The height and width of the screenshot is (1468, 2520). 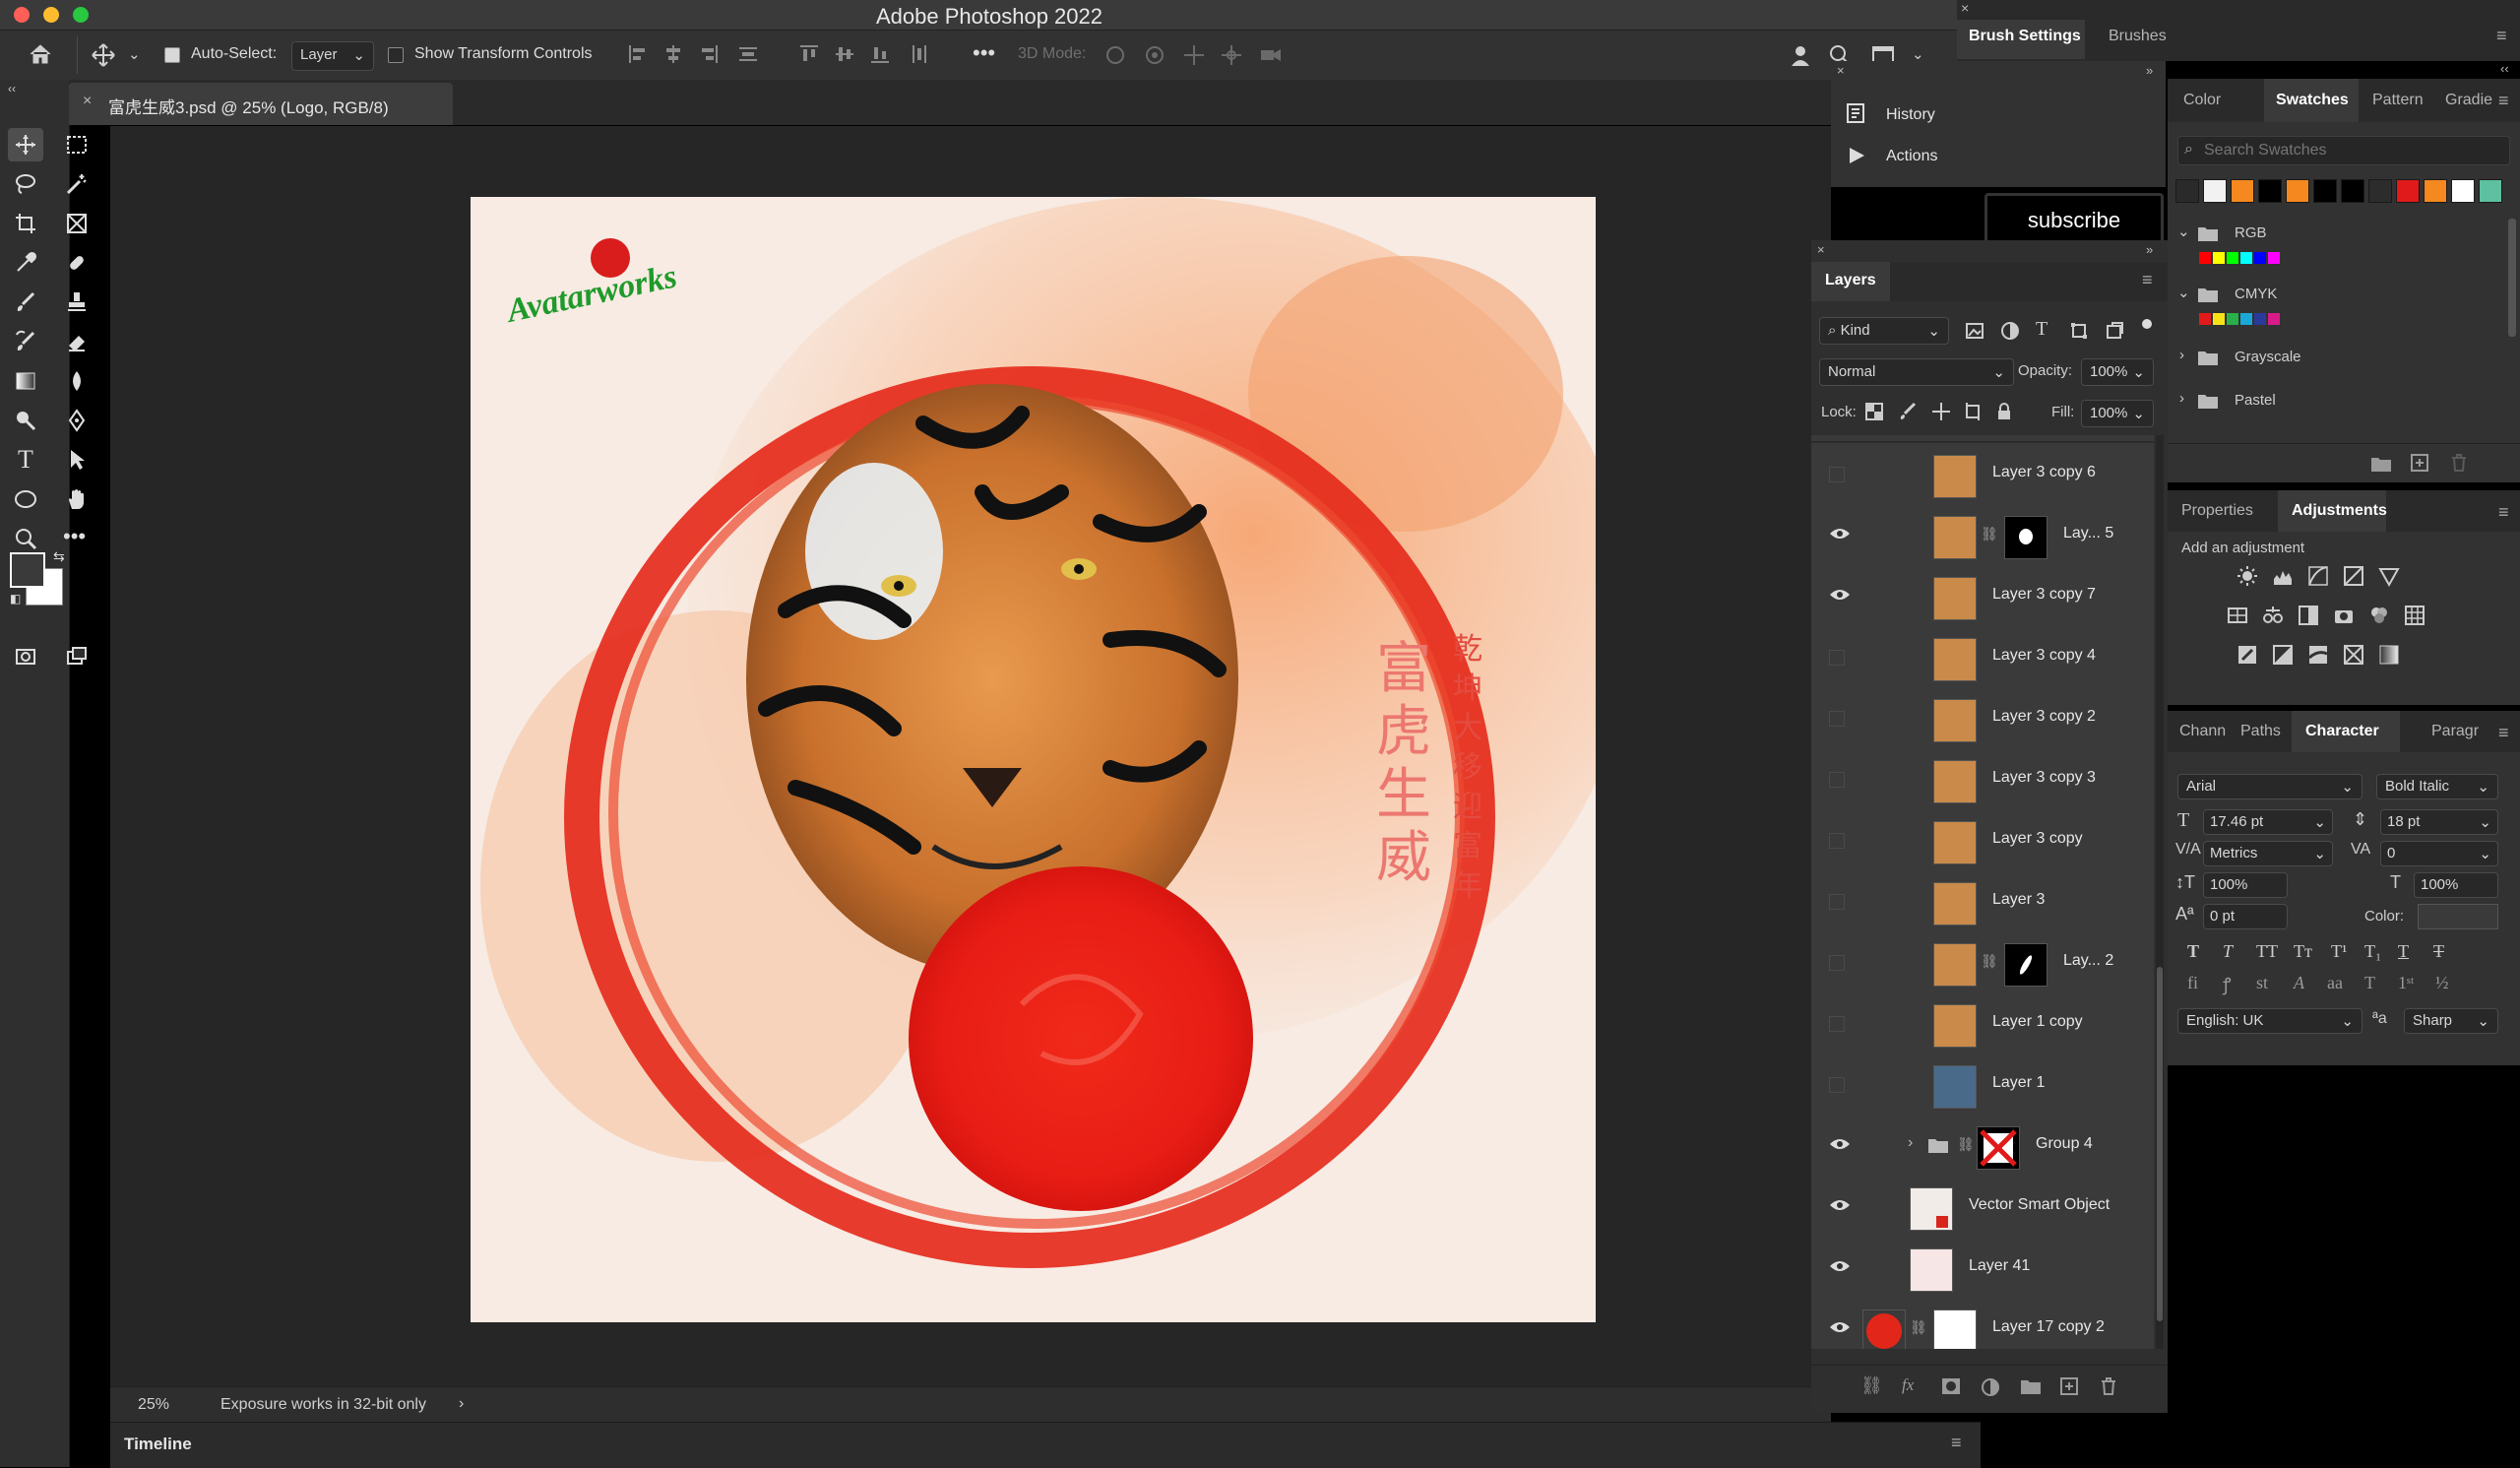 What do you see at coordinates (2269, 1021) in the screenshot?
I see `language-dropdown: English: UK ⌄` at bounding box center [2269, 1021].